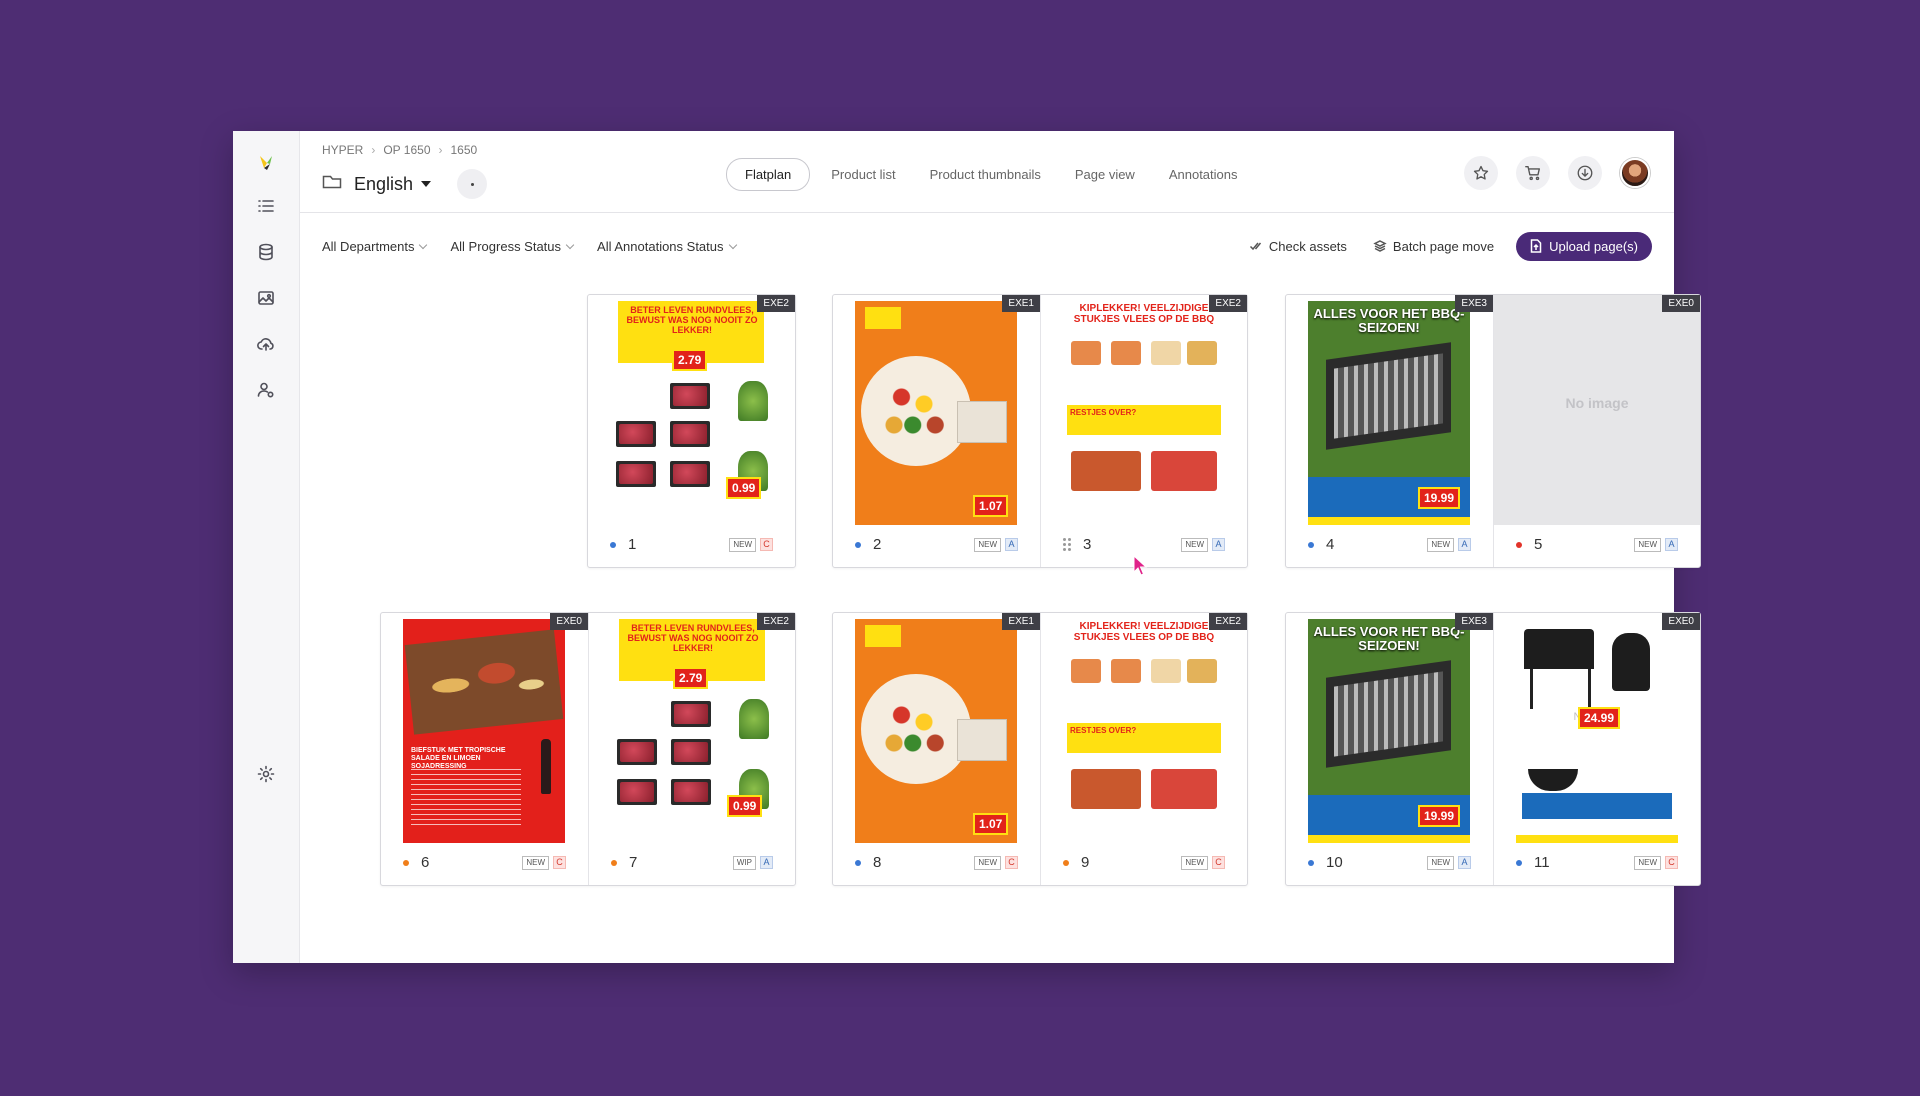 Image resolution: width=1920 pixels, height=1096 pixels. What do you see at coordinates (406, 862) in the screenshot?
I see `status-dot` at bounding box center [406, 862].